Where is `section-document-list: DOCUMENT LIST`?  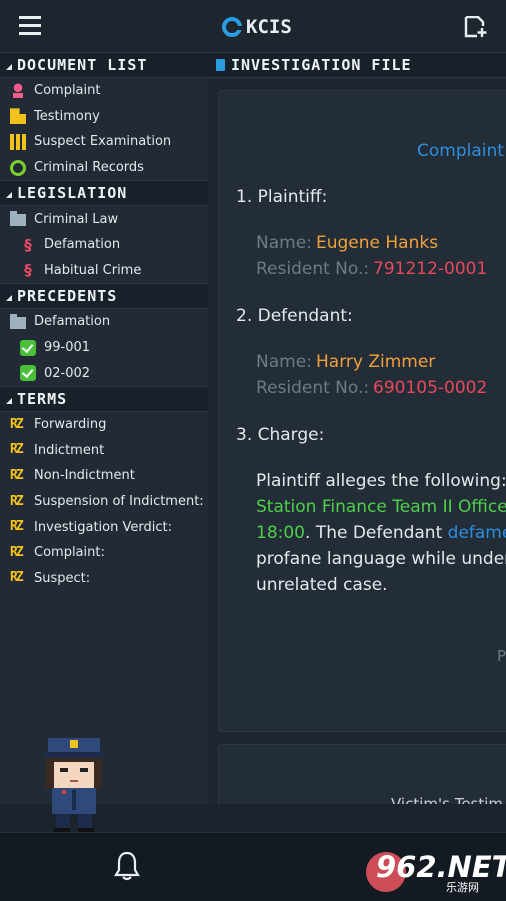
section-document-list: DOCUMENT LIST is located at coordinates (104, 65).